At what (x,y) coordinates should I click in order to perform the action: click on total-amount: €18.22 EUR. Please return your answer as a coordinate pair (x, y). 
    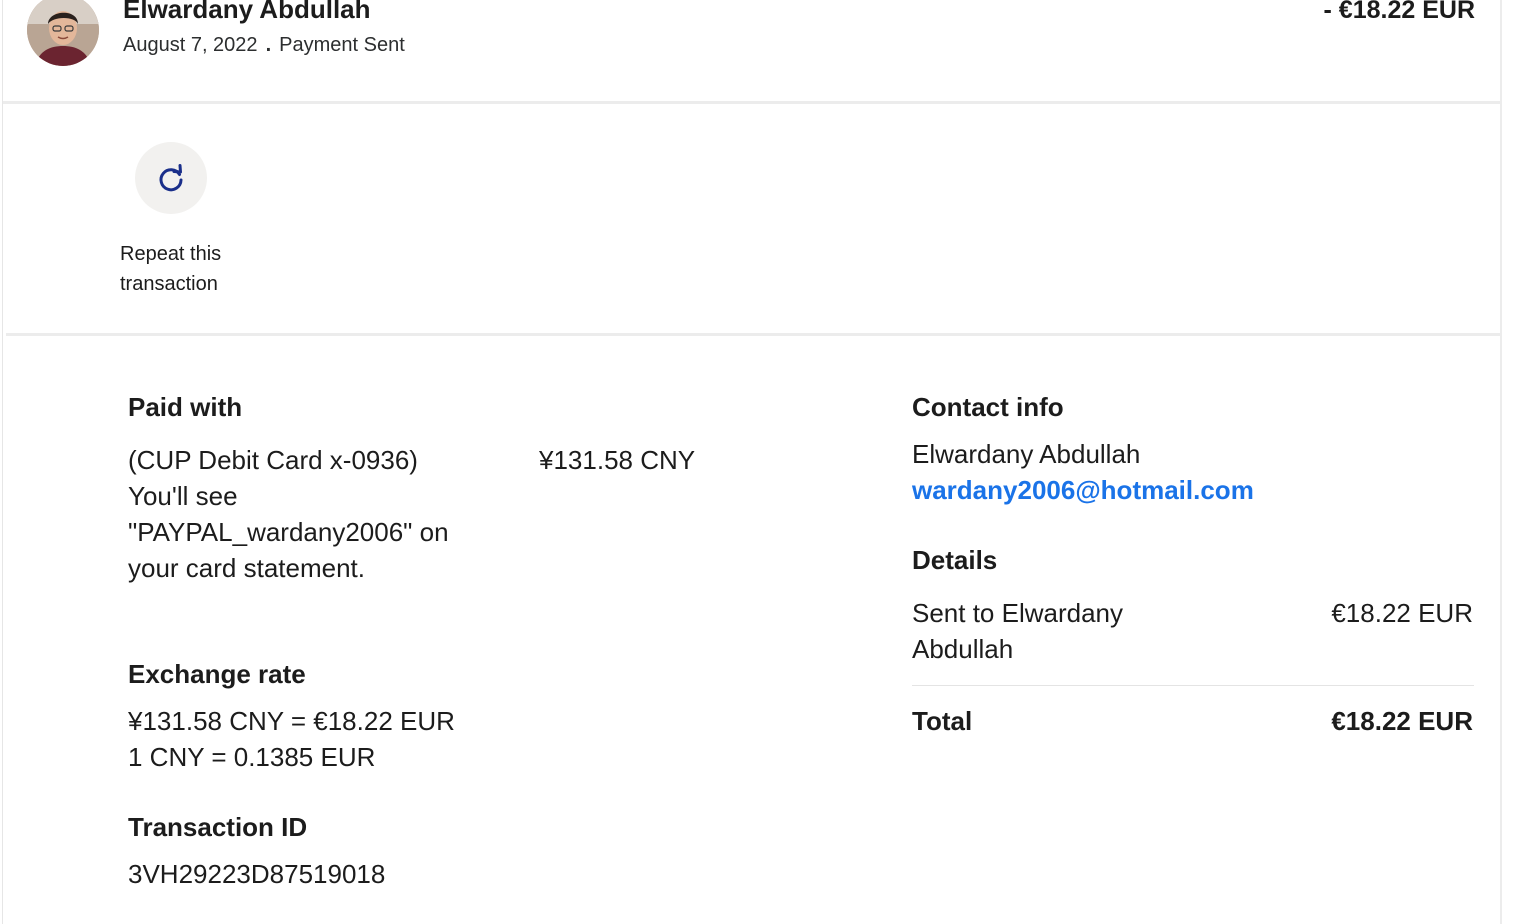
    Looking at the image, I should click on (1402, 721).